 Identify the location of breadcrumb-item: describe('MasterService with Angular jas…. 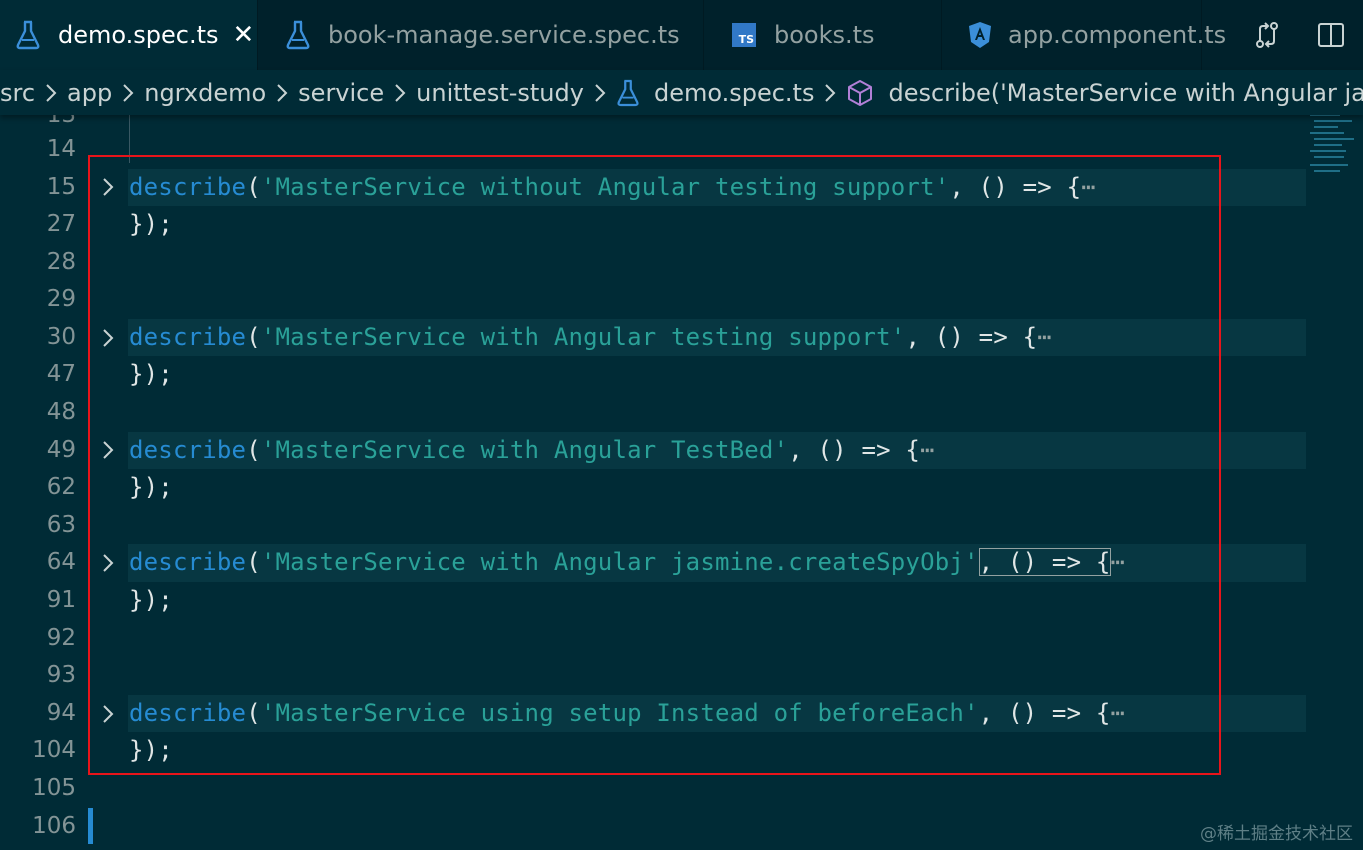
(1125, 93).